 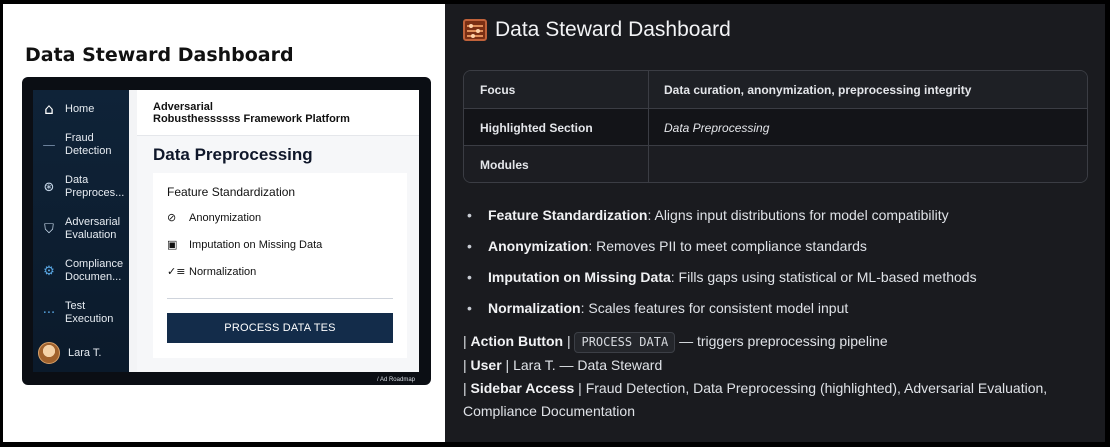 I want to click on table-key: Focus, so click(x=498, y=90).